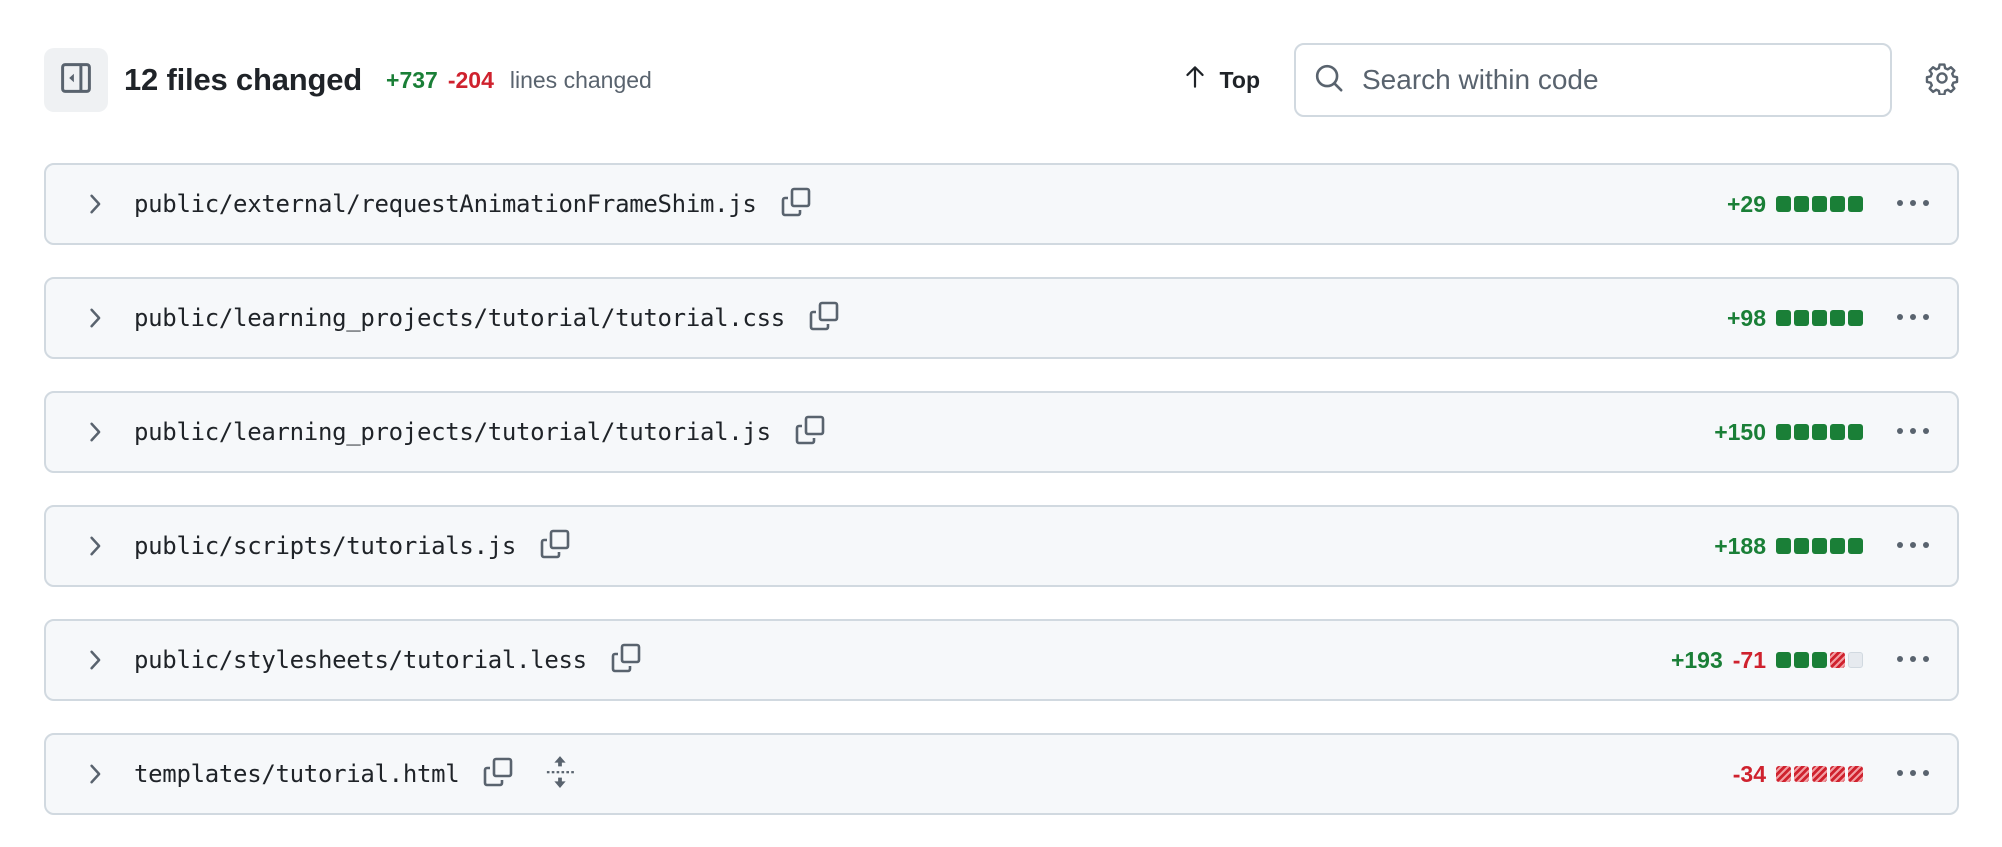 The height and width of the screenshot is (847, 2002). I want to click on gear-icon, so click(1942, 80).